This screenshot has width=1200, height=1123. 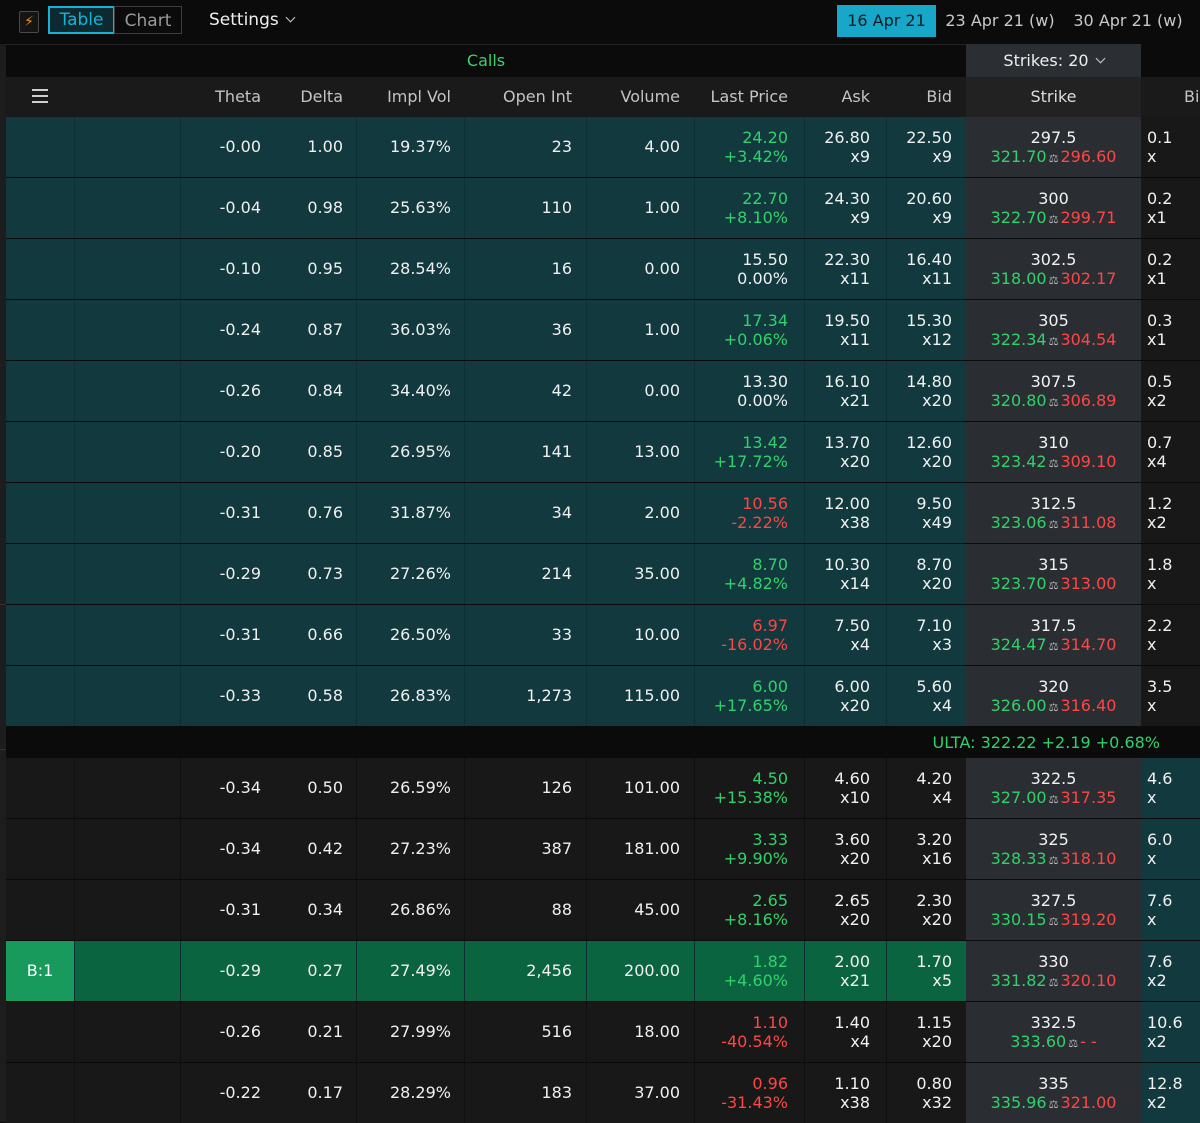 I want to click on ask-cell: 1.10, so click(x=852, y=1083).